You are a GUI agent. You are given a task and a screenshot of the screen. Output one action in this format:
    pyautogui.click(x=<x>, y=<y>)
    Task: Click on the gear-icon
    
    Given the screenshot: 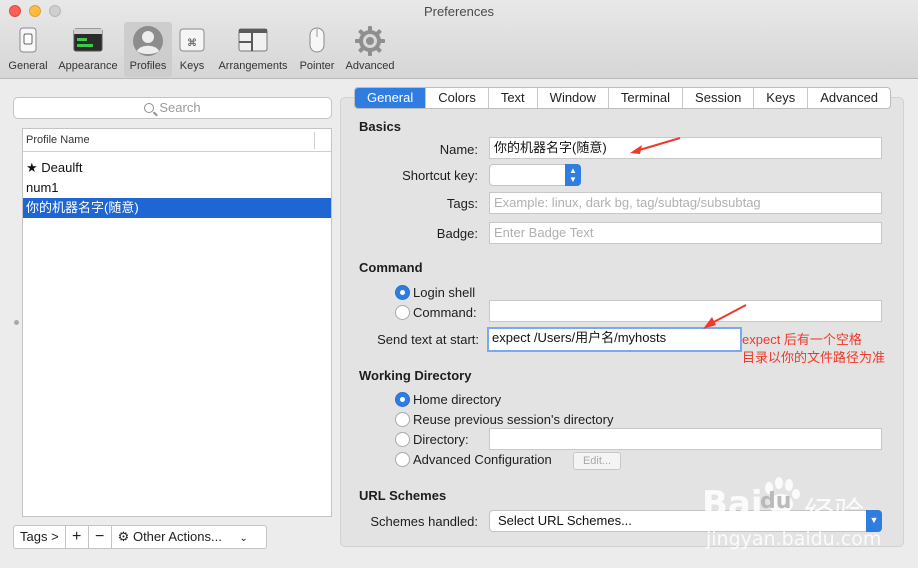 What is the action you would take?
    pyautogui.click(x=370, y=42)
    